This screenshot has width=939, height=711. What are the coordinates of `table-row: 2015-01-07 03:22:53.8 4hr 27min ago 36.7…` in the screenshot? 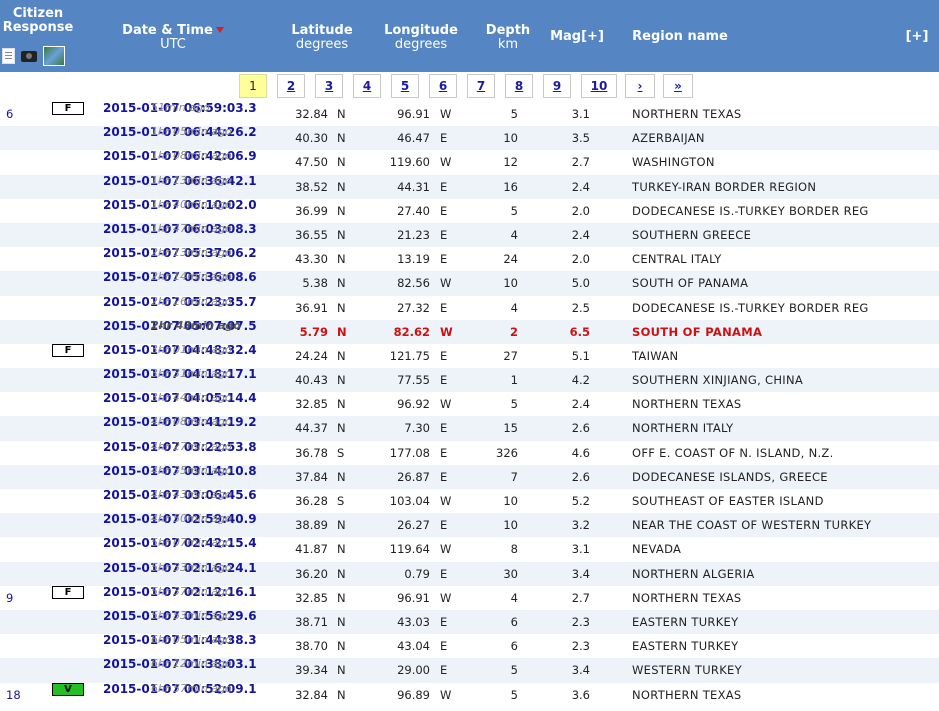 It's located at (469, 453).